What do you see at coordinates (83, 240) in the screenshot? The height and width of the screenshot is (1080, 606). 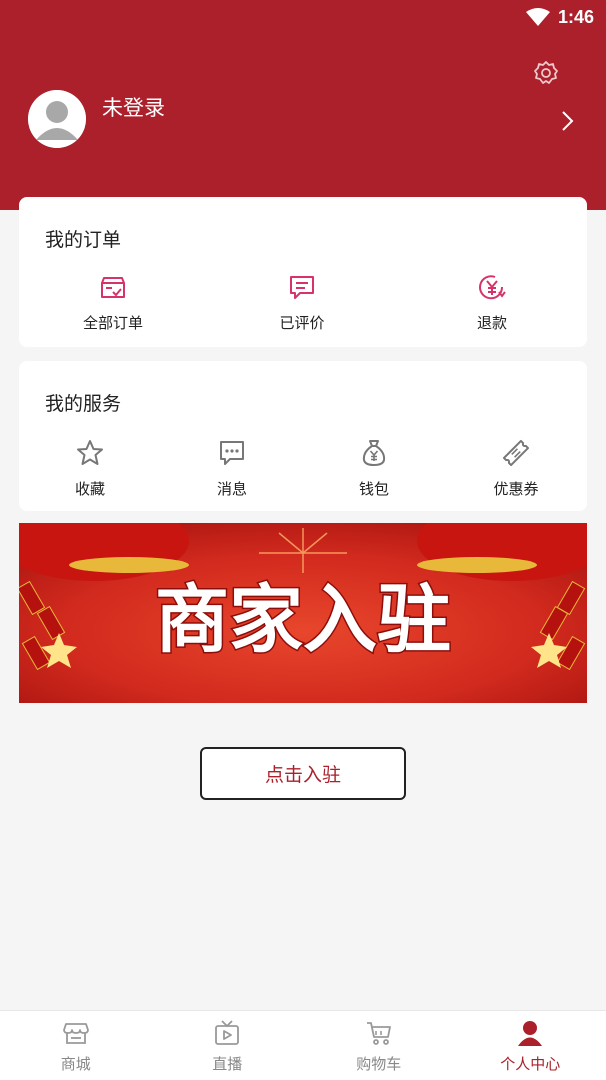 I see `orders-title: 我的订单` at bounding box center [83, 240].